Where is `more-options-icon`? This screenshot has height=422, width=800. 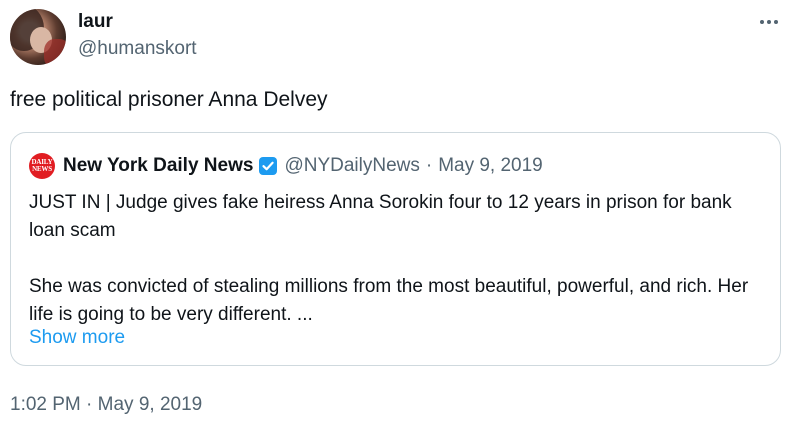
more-options-icon is located at coordinates (769, 22).